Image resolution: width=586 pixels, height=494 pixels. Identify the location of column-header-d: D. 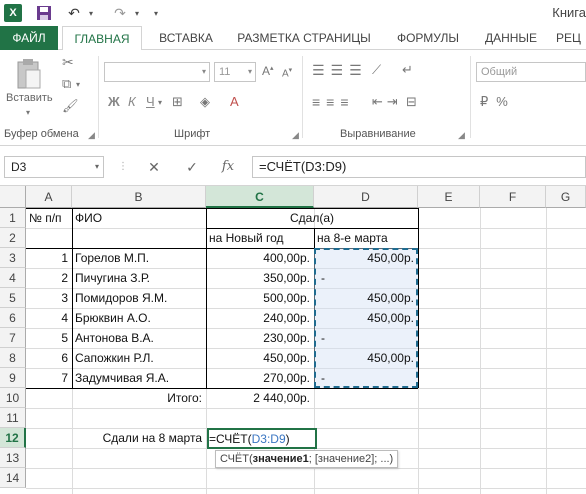
(366, 197).